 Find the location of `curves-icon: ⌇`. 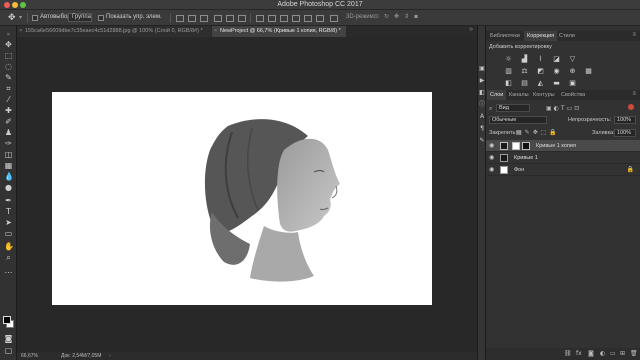

curves-icon: ⌇ is located at coordinates (540, 59).